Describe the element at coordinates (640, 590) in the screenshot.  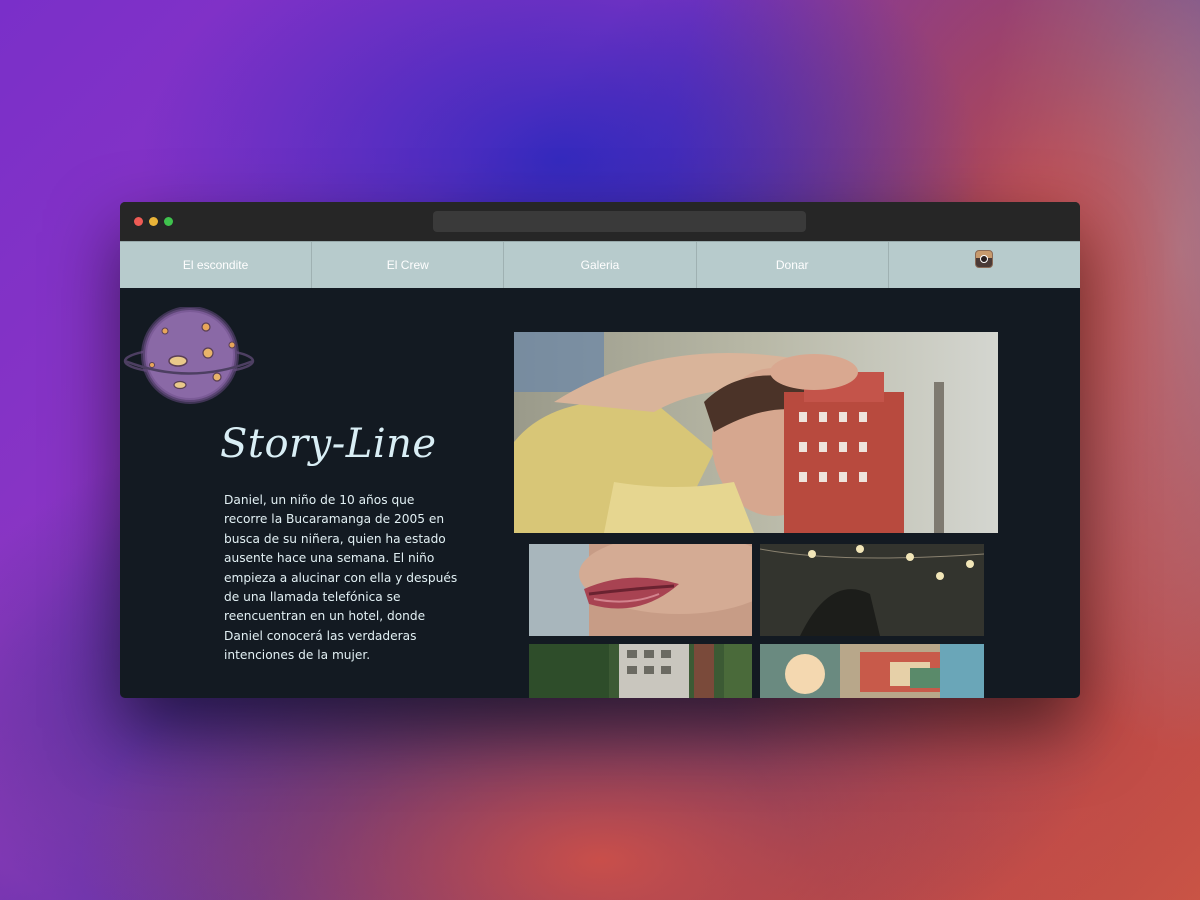
I see `gallery-thumbnail-lips` at that location.